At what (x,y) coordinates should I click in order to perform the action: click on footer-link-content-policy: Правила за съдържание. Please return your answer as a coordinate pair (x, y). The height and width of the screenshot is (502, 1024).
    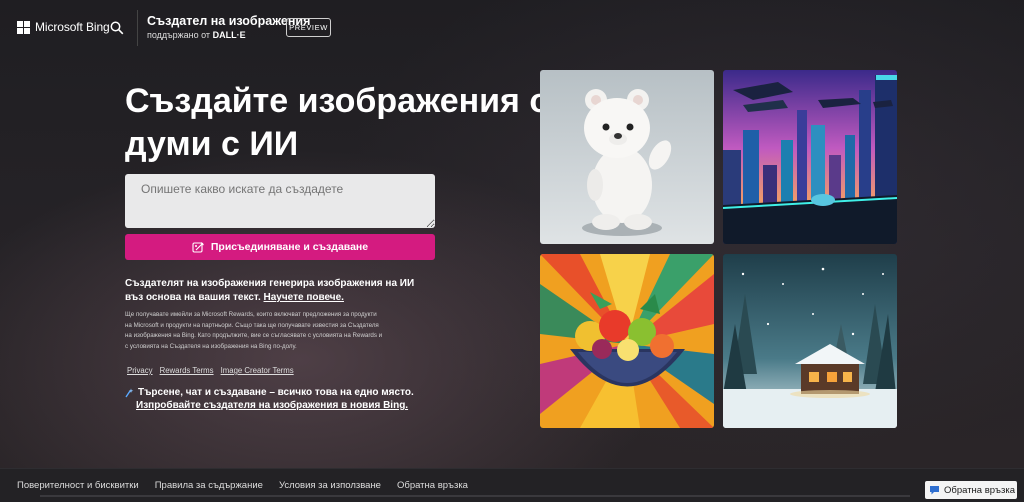
    Looking at the image, I should click on (209, 485).